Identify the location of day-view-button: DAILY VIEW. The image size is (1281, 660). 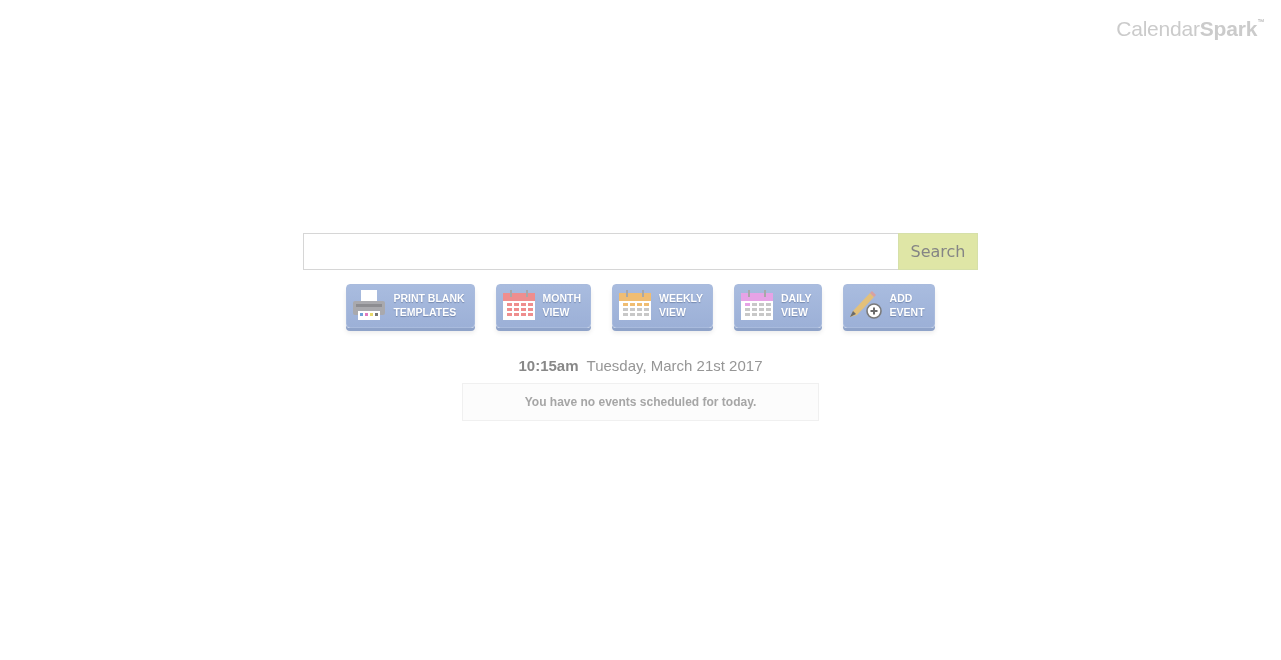
(778, 306).